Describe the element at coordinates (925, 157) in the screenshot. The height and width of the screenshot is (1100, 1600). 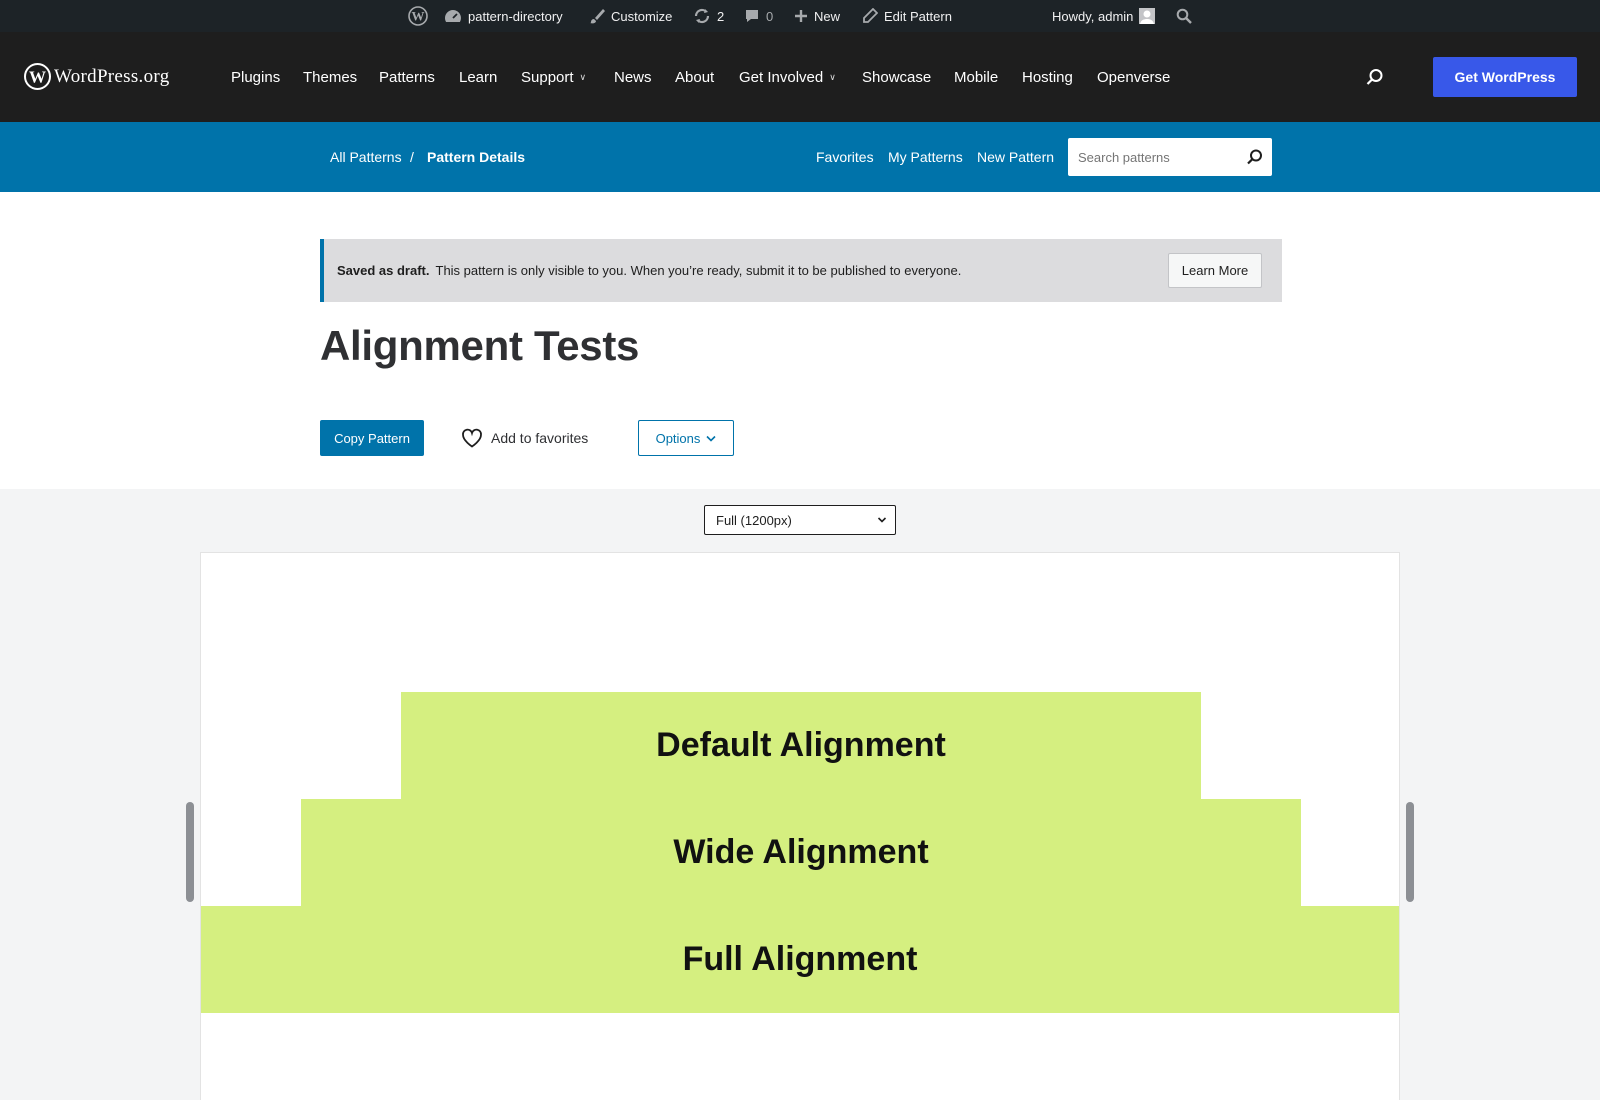
I see `link-my-patterns: My Patterns` at that location.